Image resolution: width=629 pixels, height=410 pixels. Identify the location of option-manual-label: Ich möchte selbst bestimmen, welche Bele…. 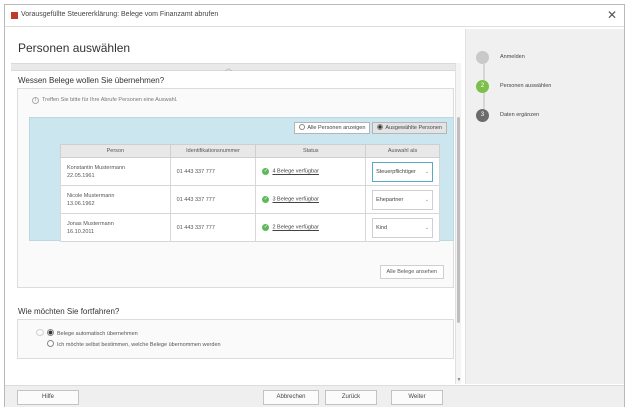
(139, 345).